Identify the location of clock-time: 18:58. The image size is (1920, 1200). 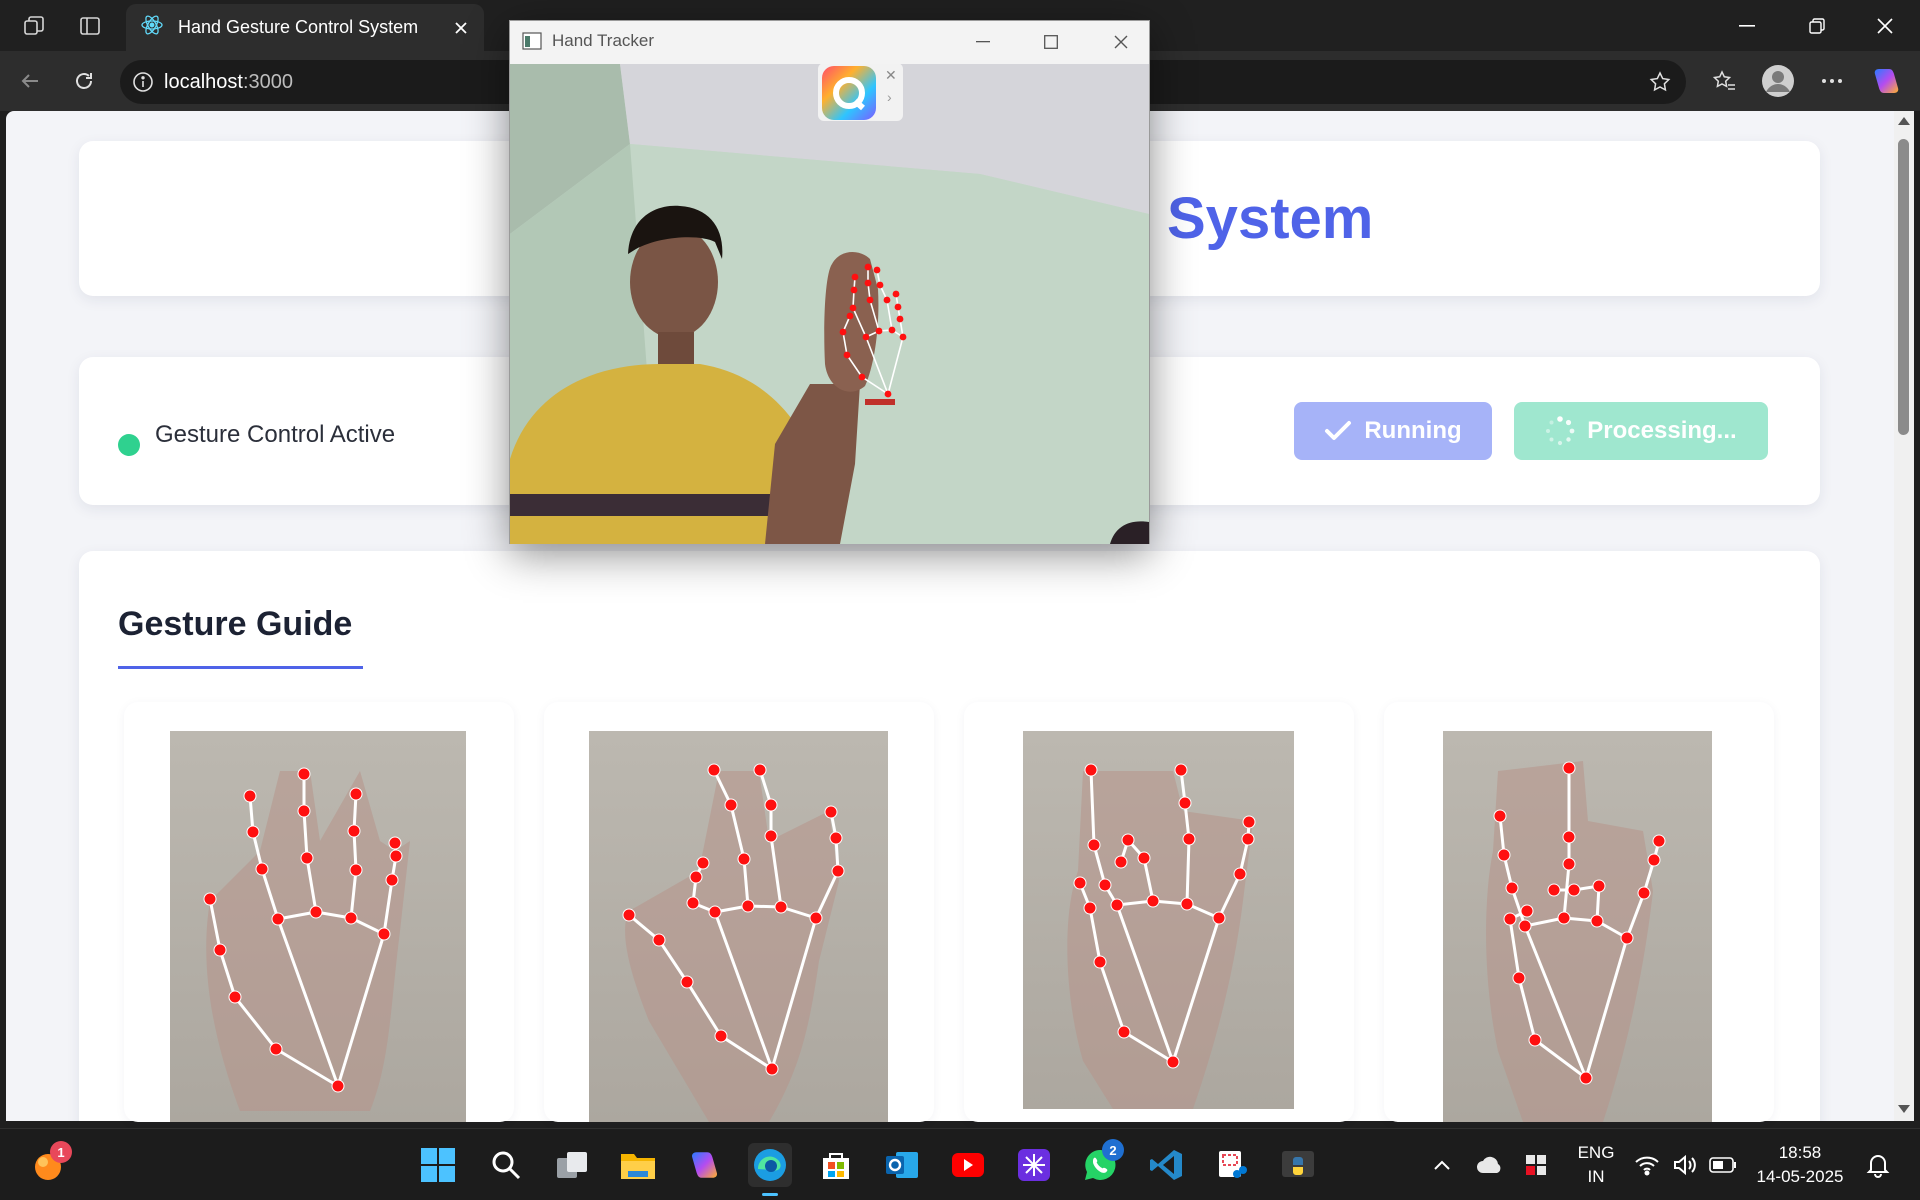
(1800, 1152).